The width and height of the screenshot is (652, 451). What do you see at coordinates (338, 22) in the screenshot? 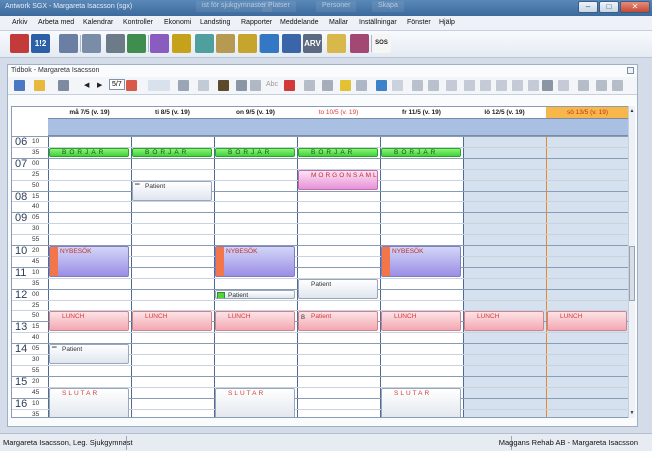
I see `menu-mallar: Mallar` at bounding box center [338, 22].